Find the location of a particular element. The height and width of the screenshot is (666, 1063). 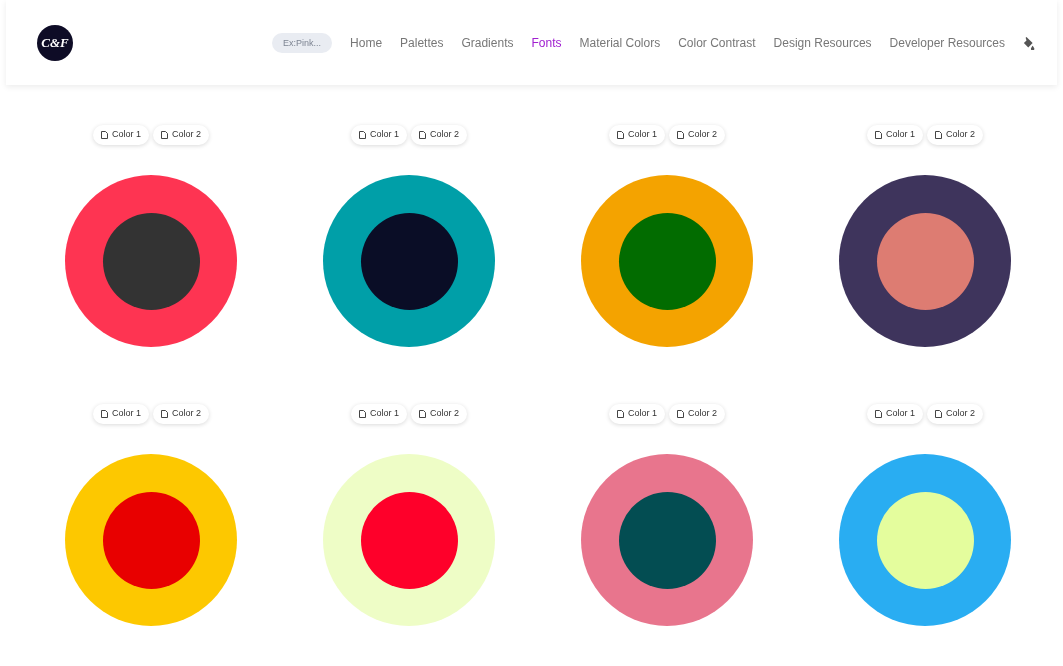

nav-link: Gradients is located at coordinates (487, 42).